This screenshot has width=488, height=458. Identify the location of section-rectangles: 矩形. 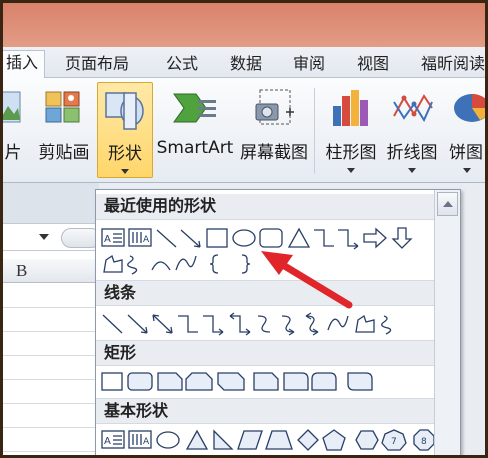
(265, 353).